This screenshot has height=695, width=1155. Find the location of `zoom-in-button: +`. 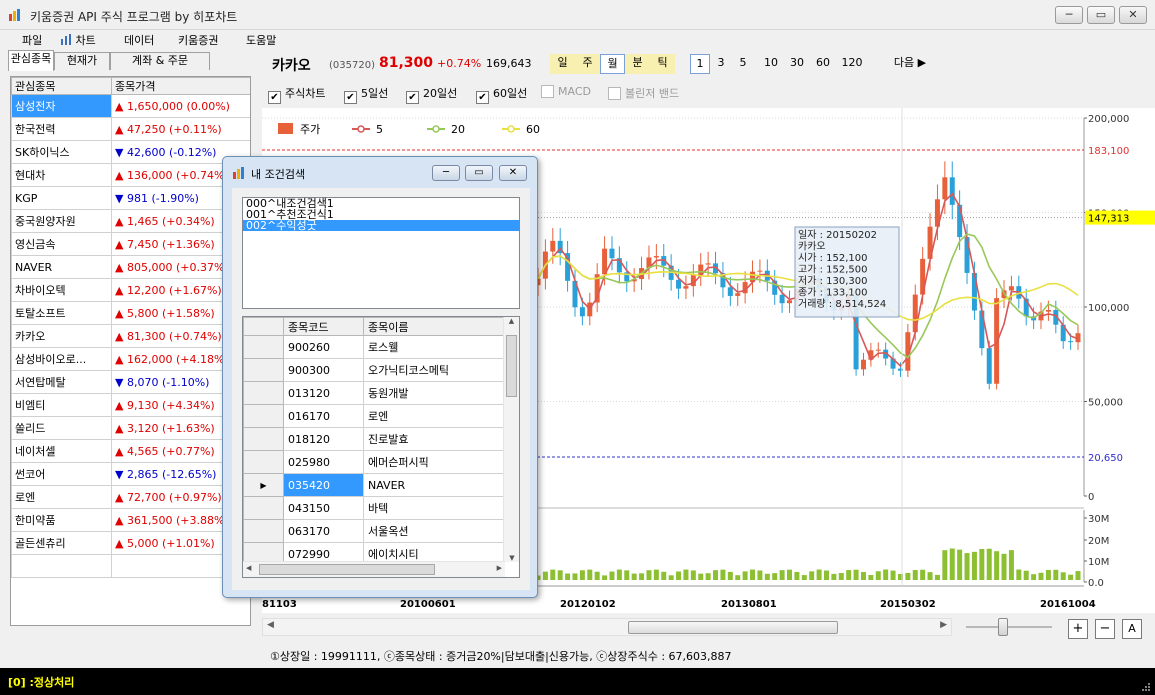

zoom-in-button: + is located at coordinates (1078, 629).